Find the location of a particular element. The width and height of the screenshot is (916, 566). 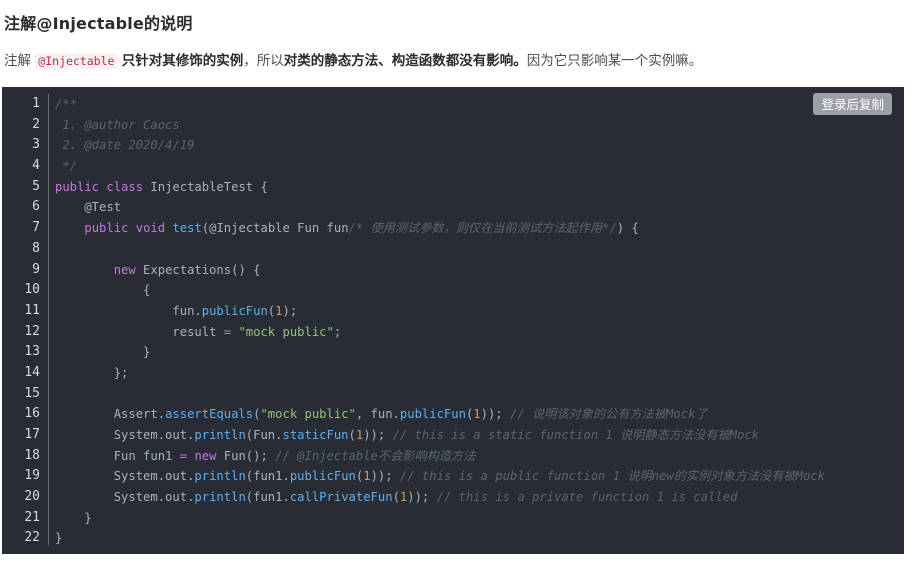

code-token: /** is located at coordinates (66, 104).